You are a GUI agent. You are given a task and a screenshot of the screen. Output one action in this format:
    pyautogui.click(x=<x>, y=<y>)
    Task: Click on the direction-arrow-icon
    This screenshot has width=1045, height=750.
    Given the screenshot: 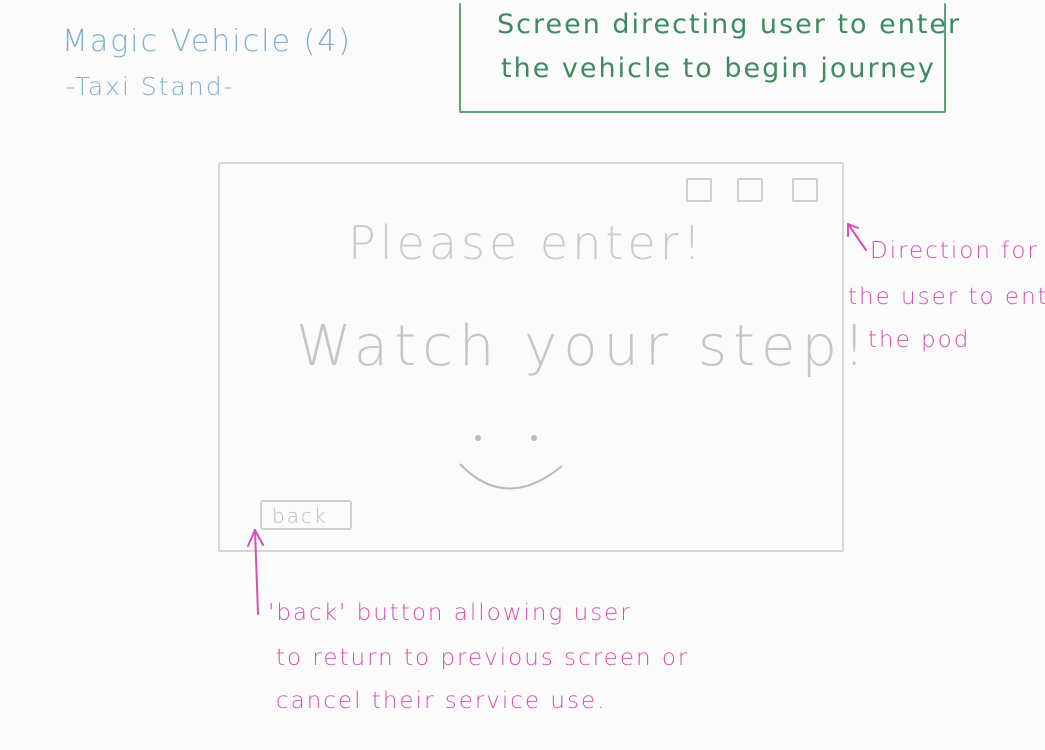 What is the action you would take?
    pyautogui.click(x=857, y=237)
    